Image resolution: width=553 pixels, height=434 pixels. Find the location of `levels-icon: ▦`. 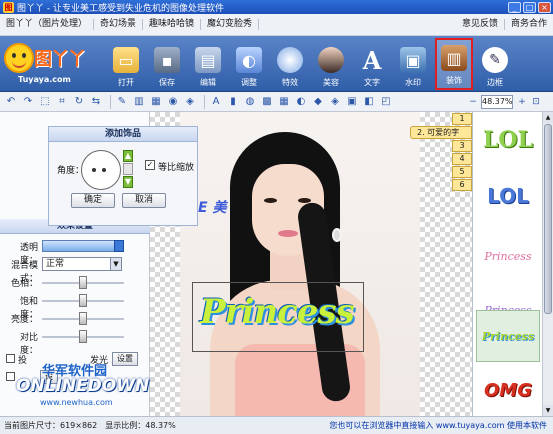

levels-icon: ▦ is located at coordinates (156, 102).